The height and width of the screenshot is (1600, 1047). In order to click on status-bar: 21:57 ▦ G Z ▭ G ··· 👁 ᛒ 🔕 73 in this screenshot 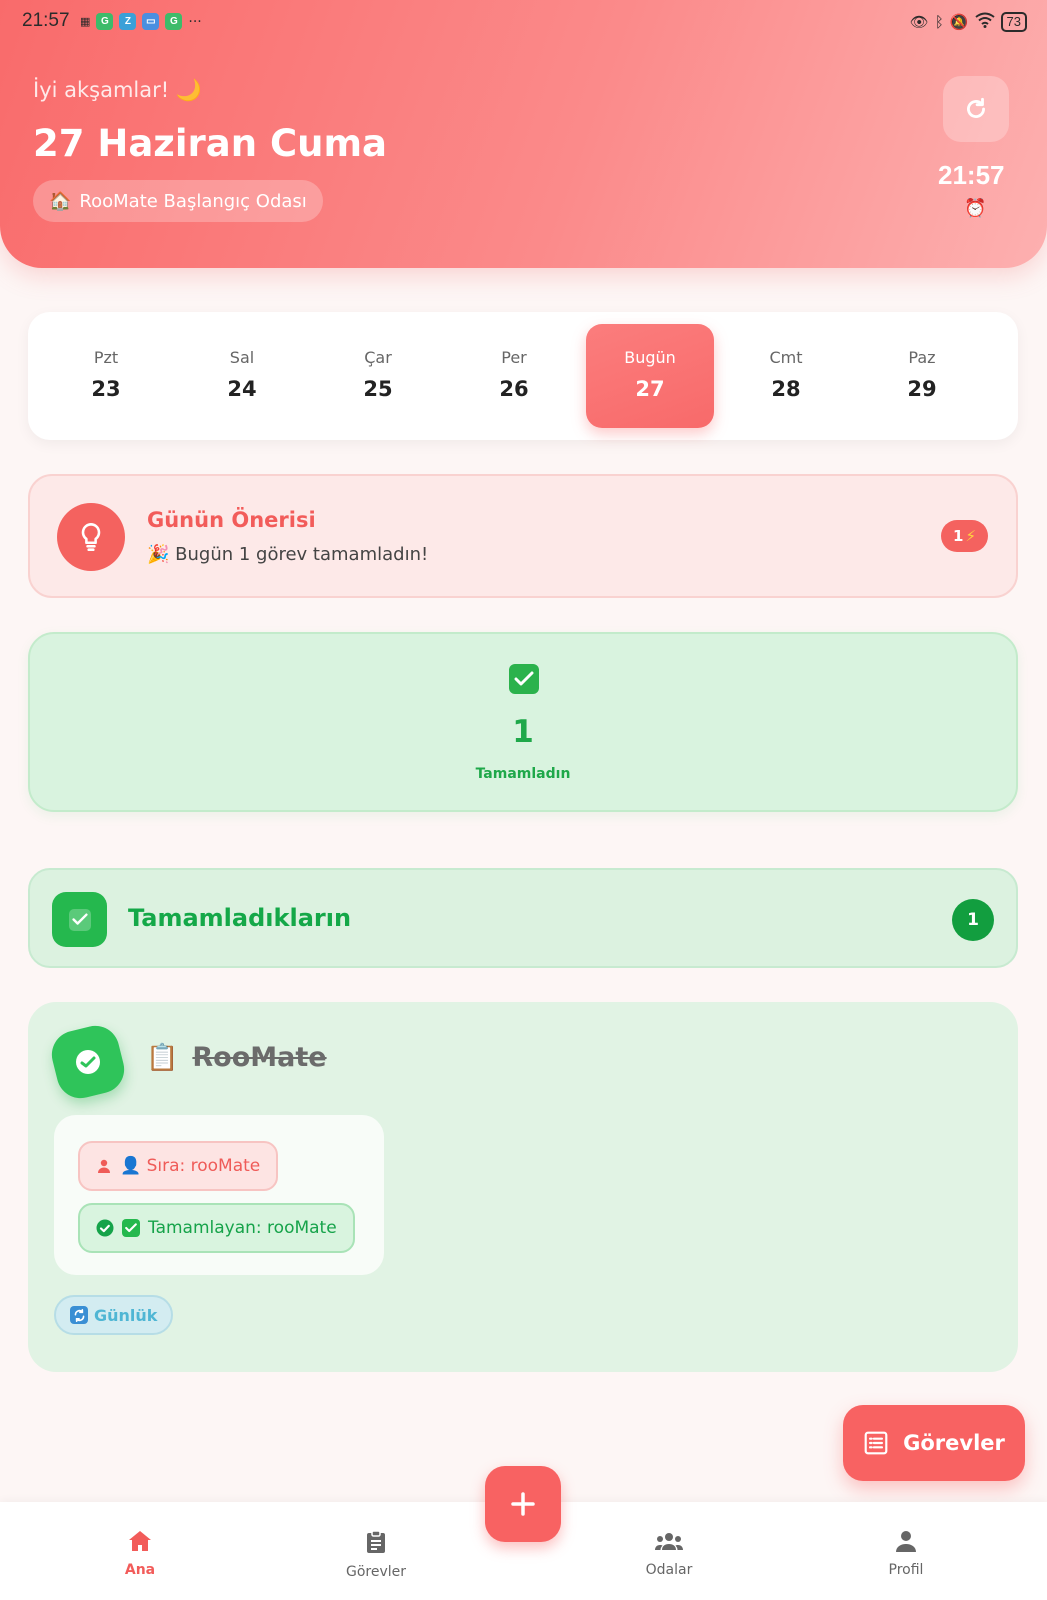, I will do `click(524, 23)`.